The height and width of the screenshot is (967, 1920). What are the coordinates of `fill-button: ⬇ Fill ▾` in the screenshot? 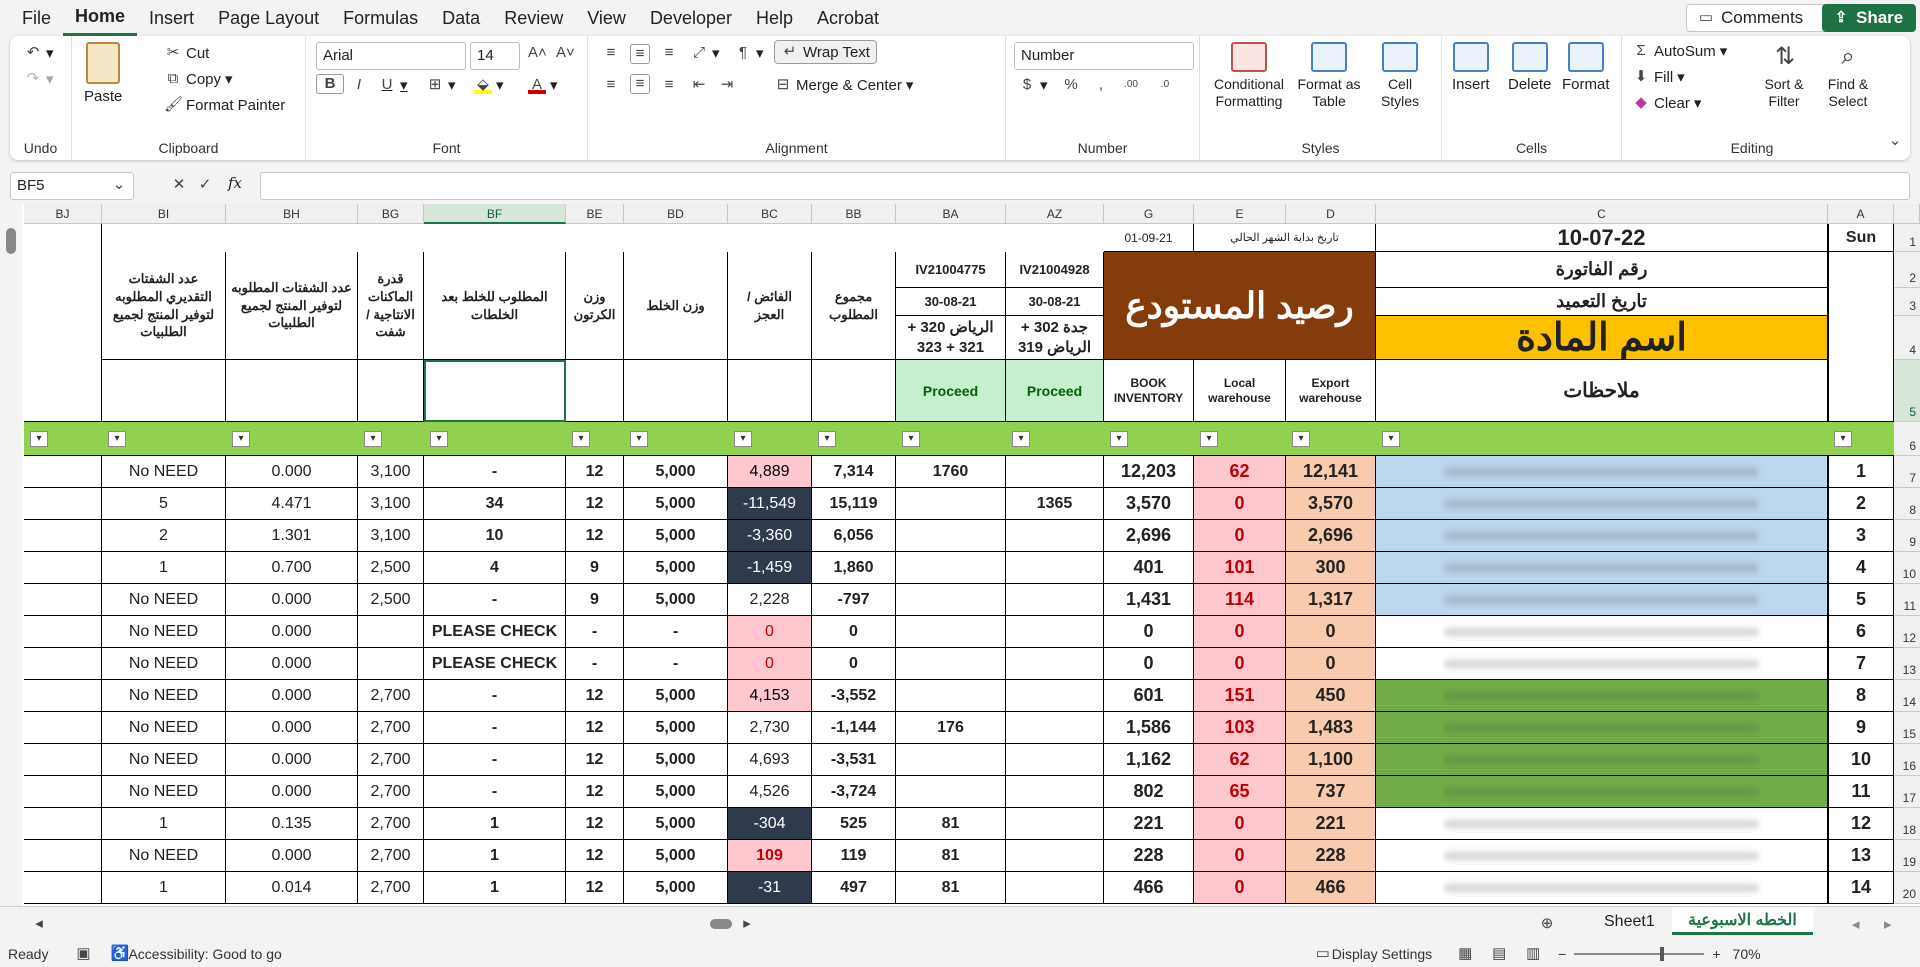 It's located at (1658, 77).